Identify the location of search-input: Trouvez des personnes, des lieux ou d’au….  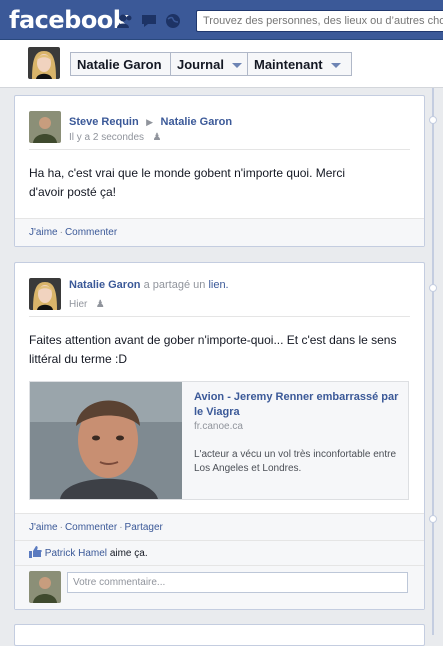
(319, 21).